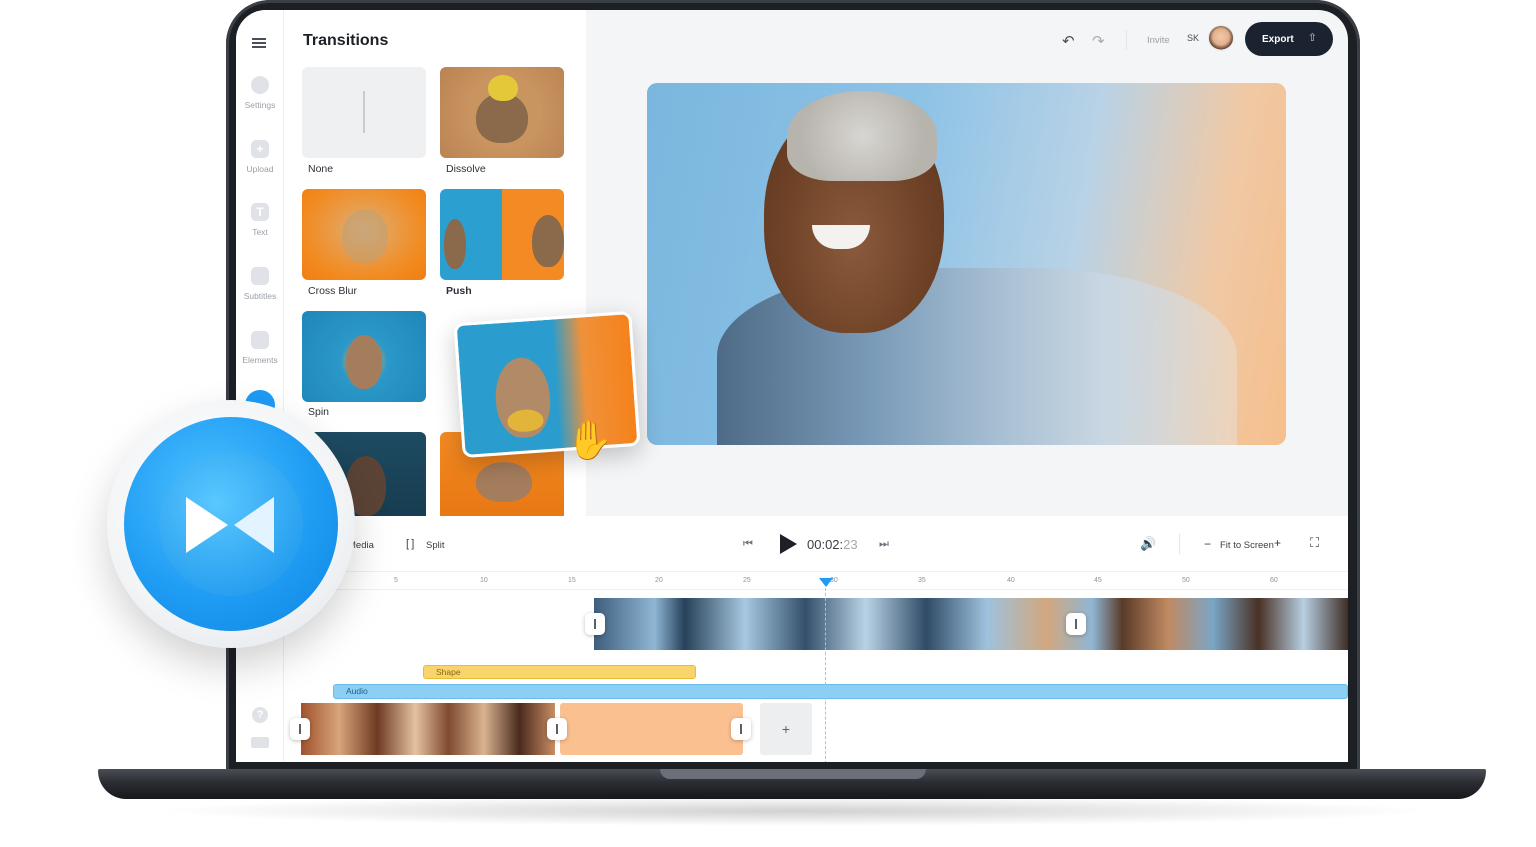 This screenshot has height=847, width=1536. I want to click on laptop-notch, so click(793, 774).